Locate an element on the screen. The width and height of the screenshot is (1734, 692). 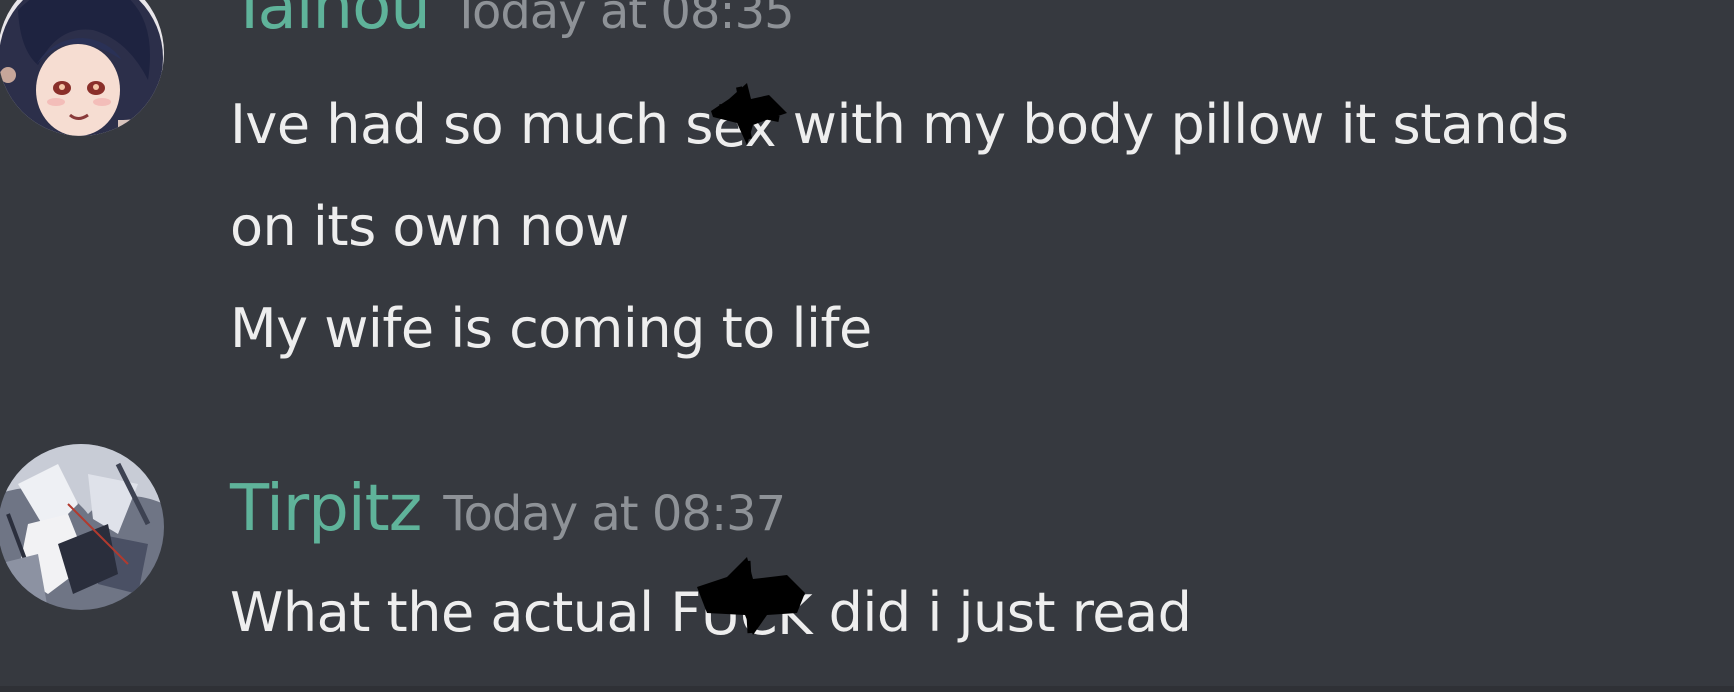
message-line: on its own now is located at coordinates (429, 226).